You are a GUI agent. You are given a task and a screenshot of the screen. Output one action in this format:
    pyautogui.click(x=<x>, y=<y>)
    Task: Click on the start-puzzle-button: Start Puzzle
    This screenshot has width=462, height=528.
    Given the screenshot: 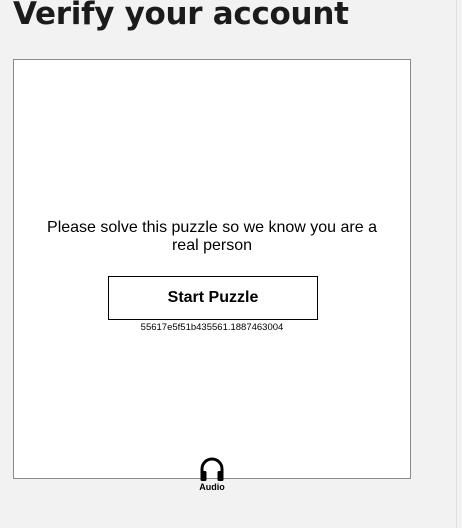 What is the action you would take?
    pyautogui.click(x=213, y=298)
    